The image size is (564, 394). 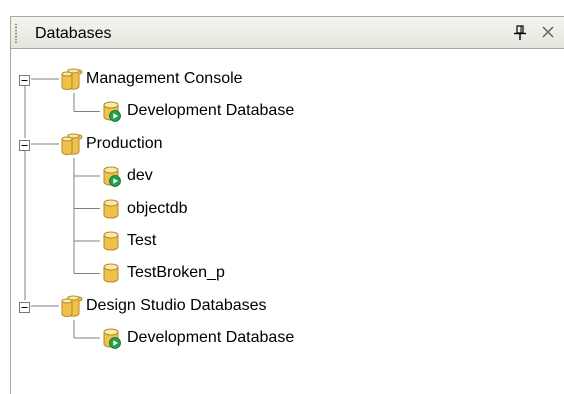 I want to click on tree-database-label: TestBroken_p, so click(x=176, y=273).